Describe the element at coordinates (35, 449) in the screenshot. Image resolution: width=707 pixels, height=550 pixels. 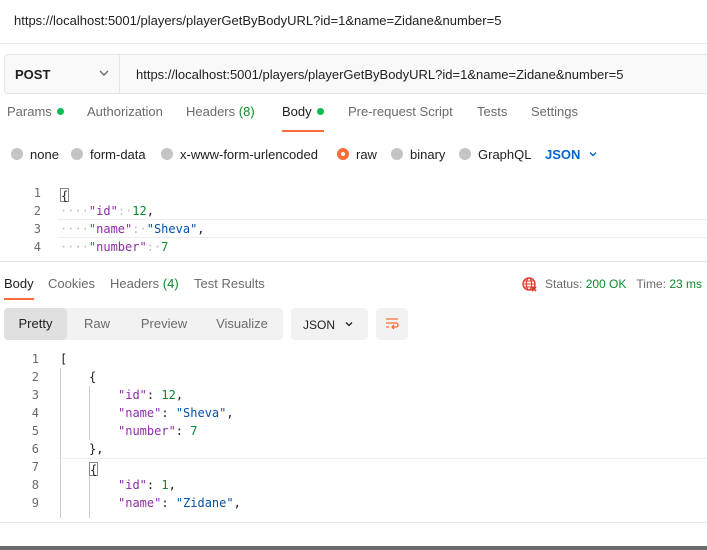
I see `line-number: 6` at that location.